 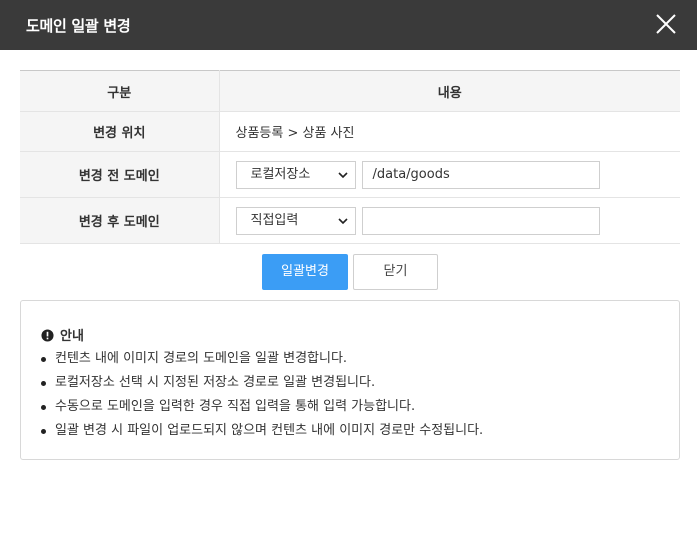 What do you see at coordinates (305, 272) in the screenshot?
I see `apply-button: 일괄변경` at bounding box center [305, 272].